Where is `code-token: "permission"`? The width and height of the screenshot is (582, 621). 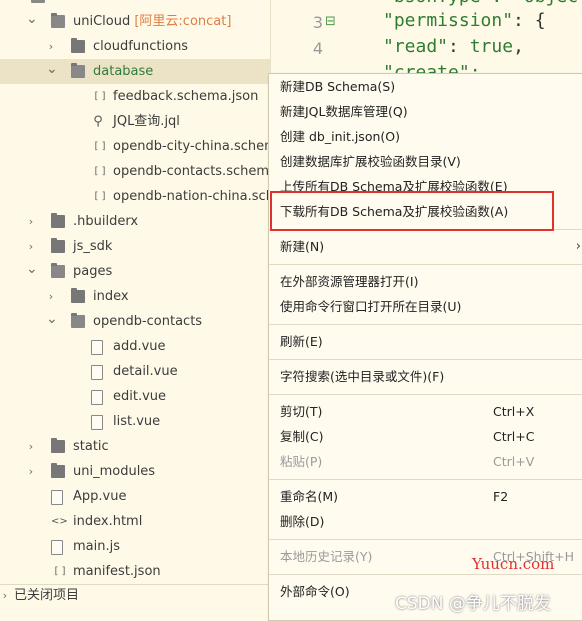
code-token: "permission" is located at coordinates (448, 20).